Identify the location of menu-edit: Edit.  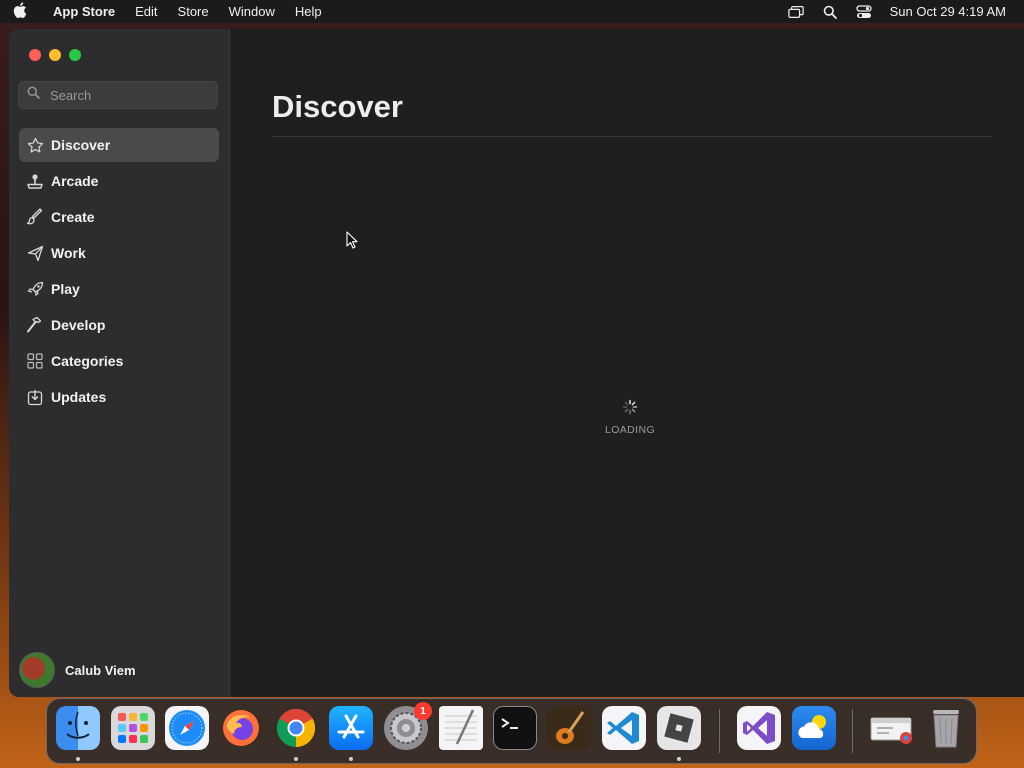
(146, 11).